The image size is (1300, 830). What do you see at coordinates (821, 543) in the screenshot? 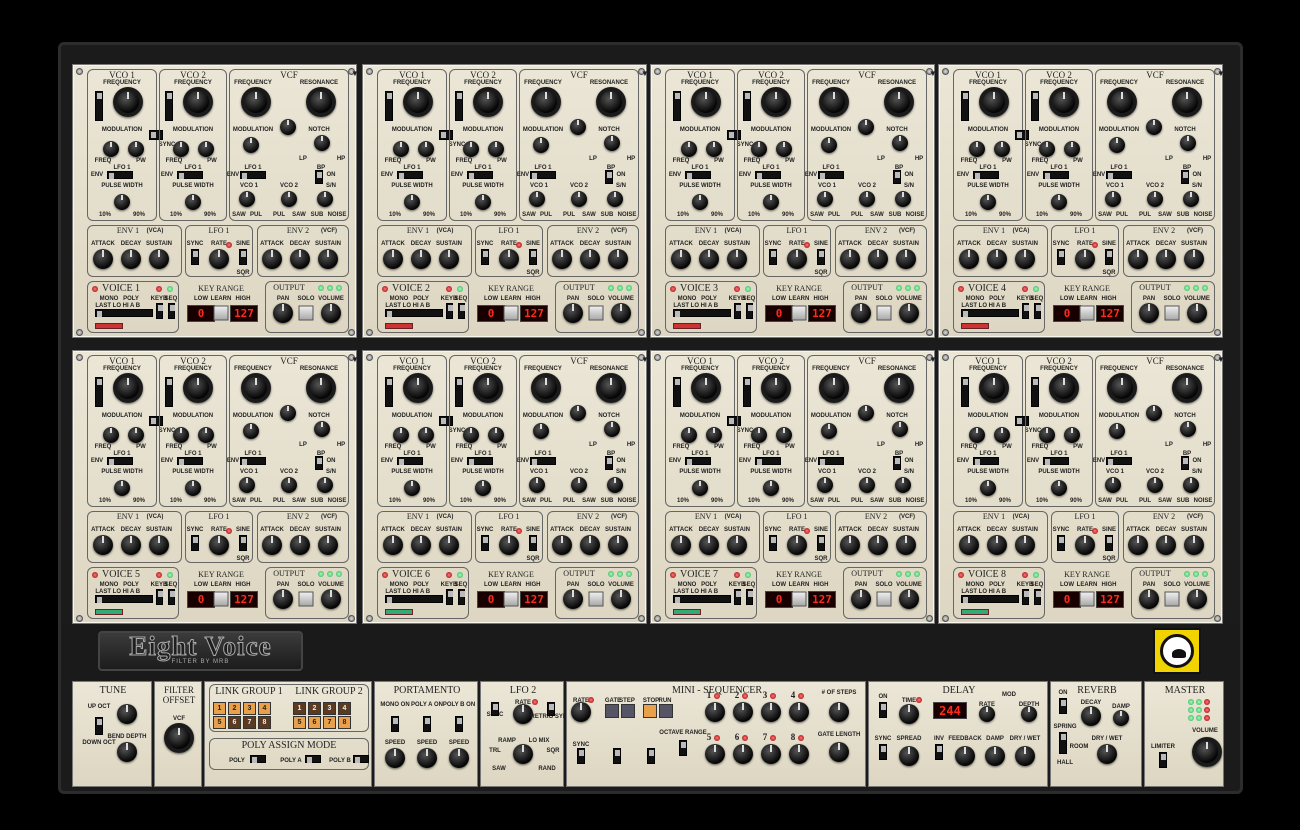
I see `lfo1-wave-switch` at bounding box center [821, 543].